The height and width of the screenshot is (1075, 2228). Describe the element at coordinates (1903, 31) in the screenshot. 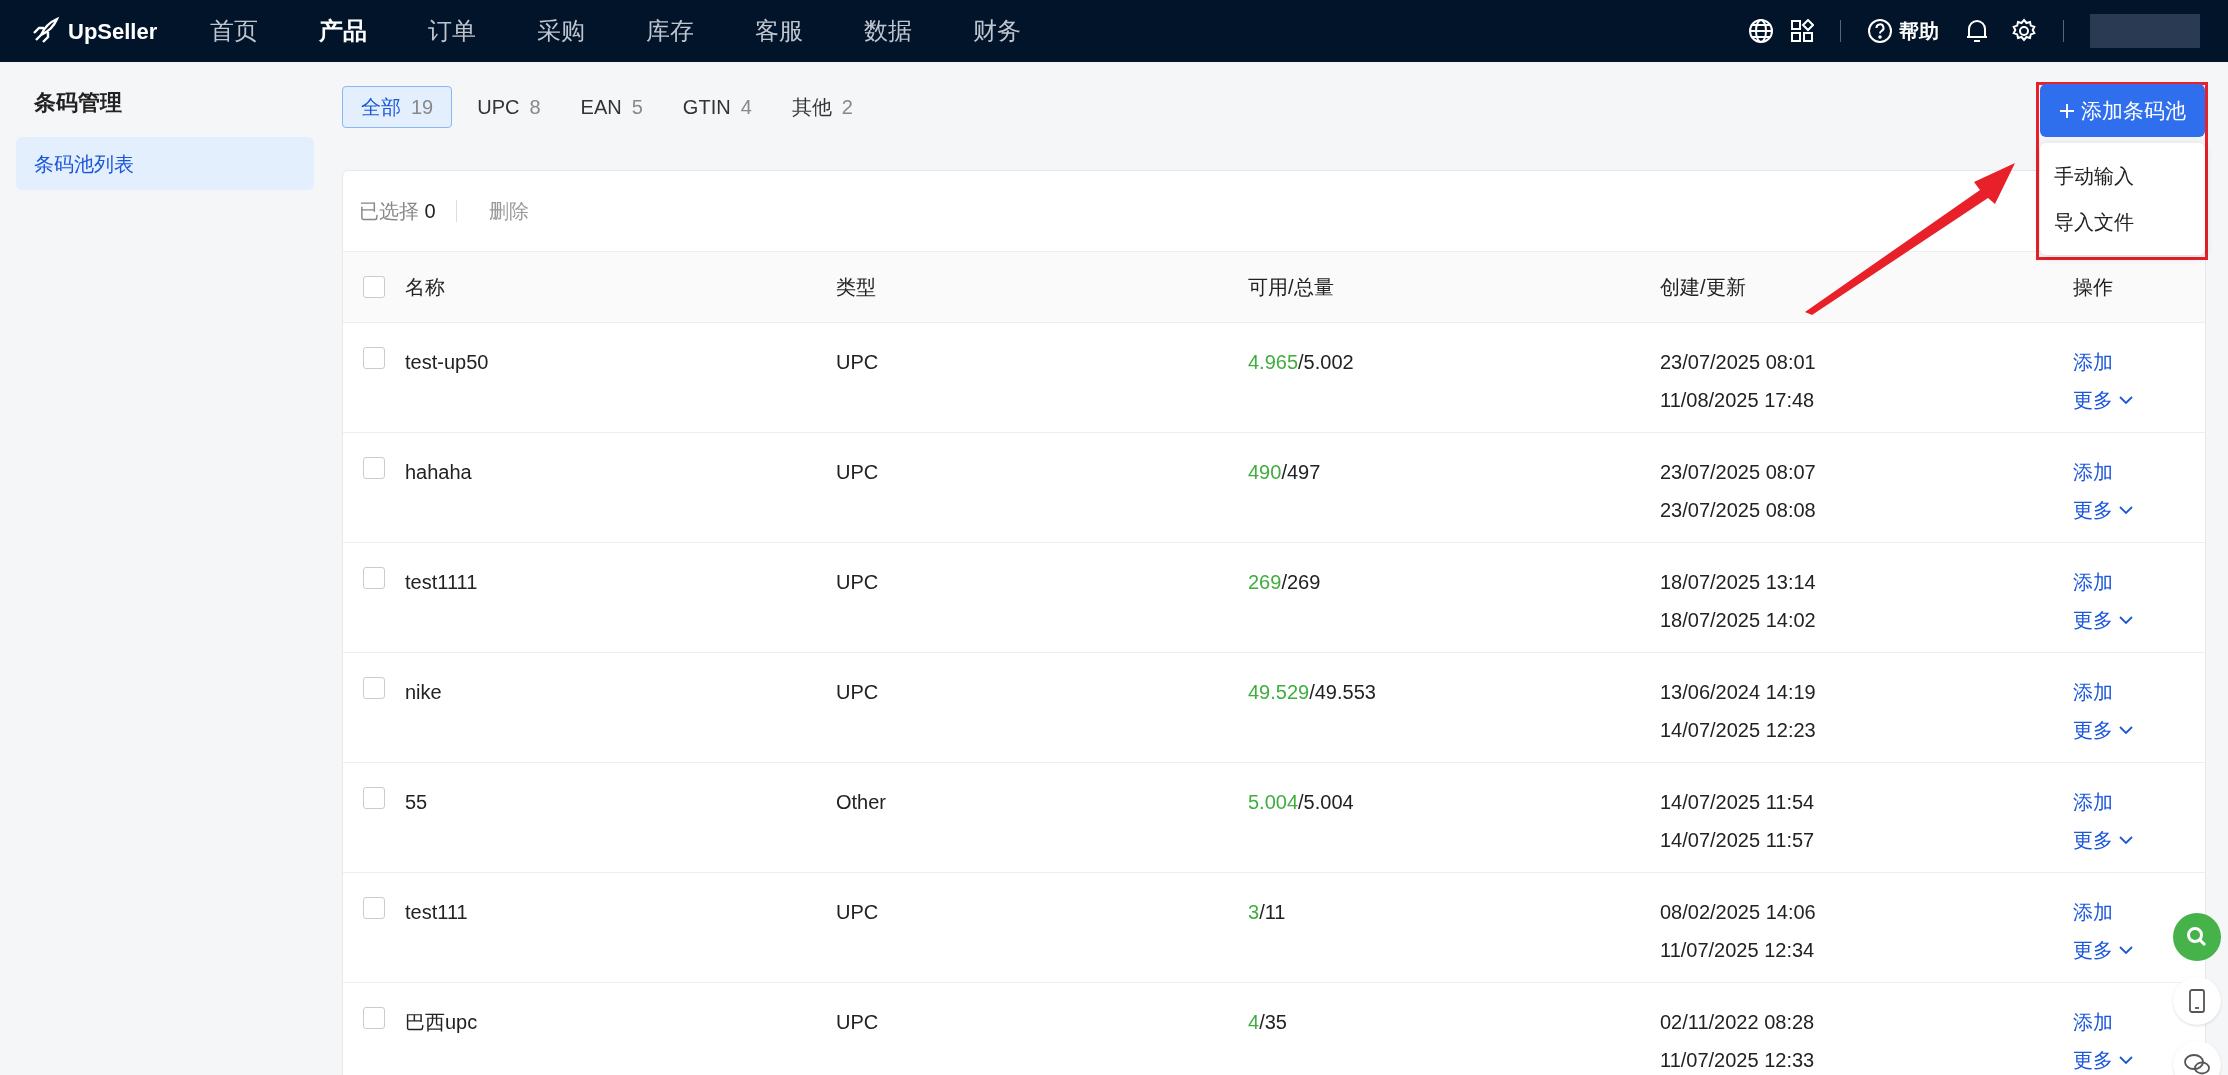

I see `help-button: 帮助` at that location.